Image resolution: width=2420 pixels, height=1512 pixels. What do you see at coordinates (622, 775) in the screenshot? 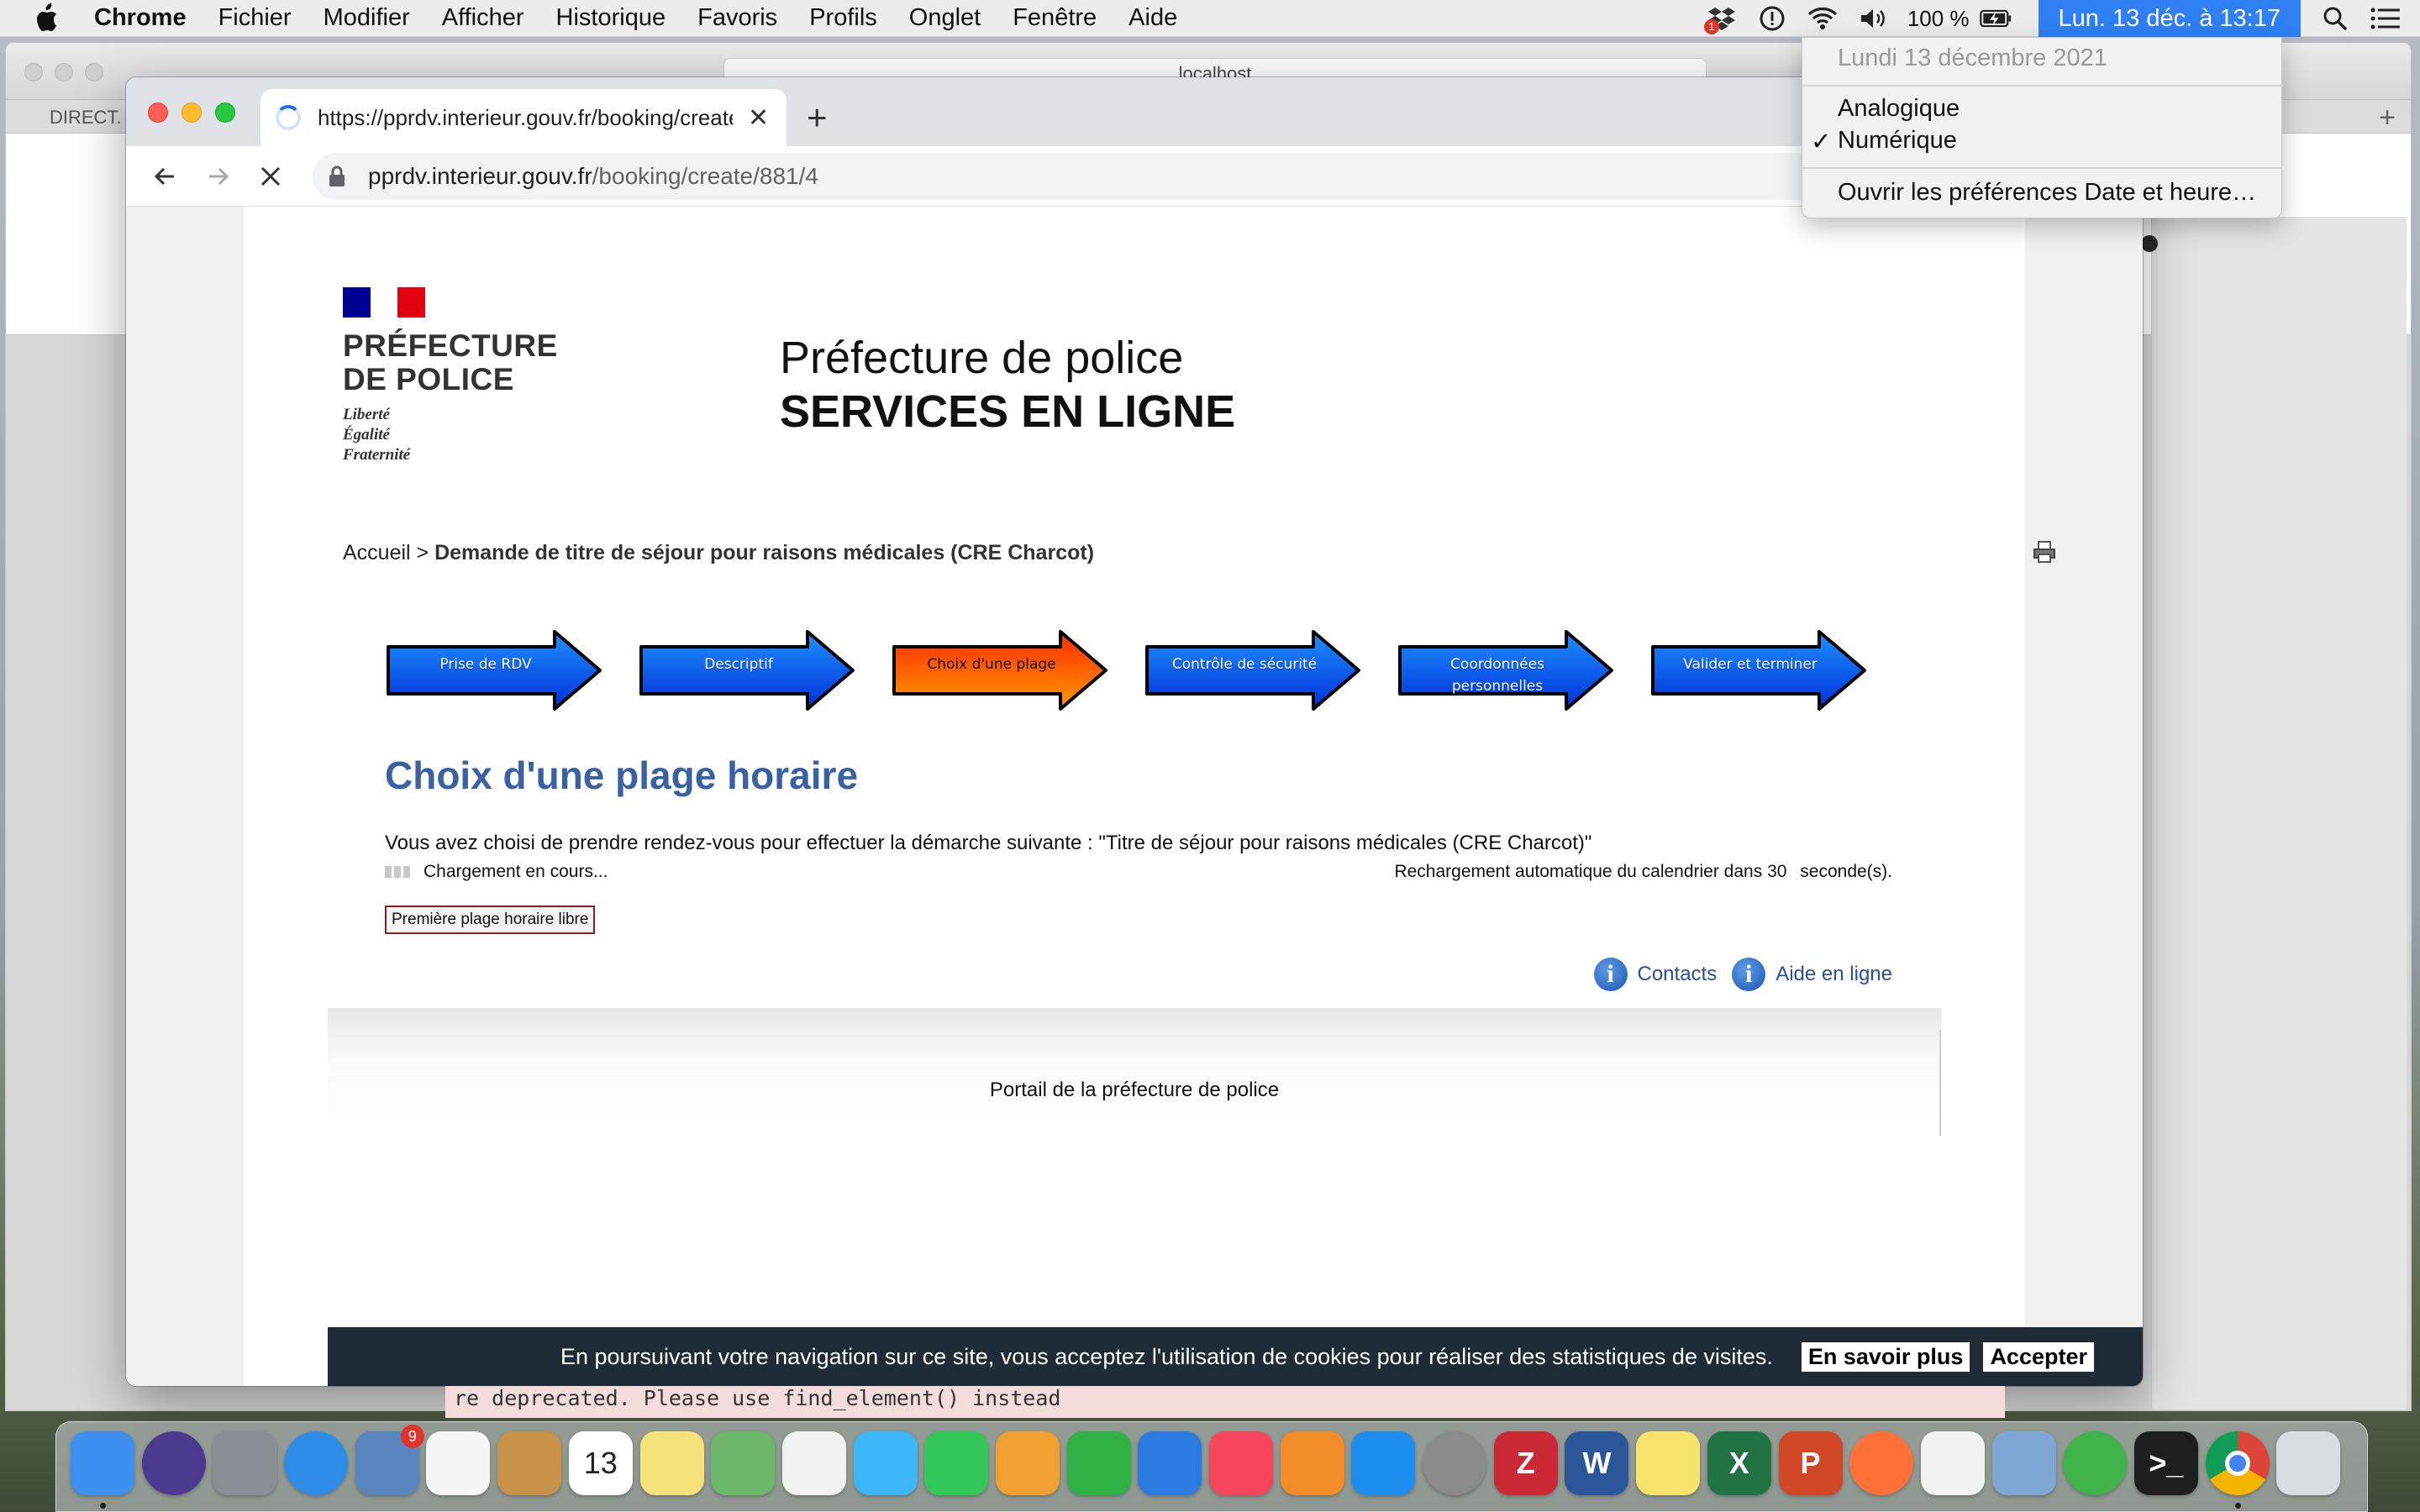
I see `page-heading: Choix d'une plage horaire` at bounding box center [622, 775].